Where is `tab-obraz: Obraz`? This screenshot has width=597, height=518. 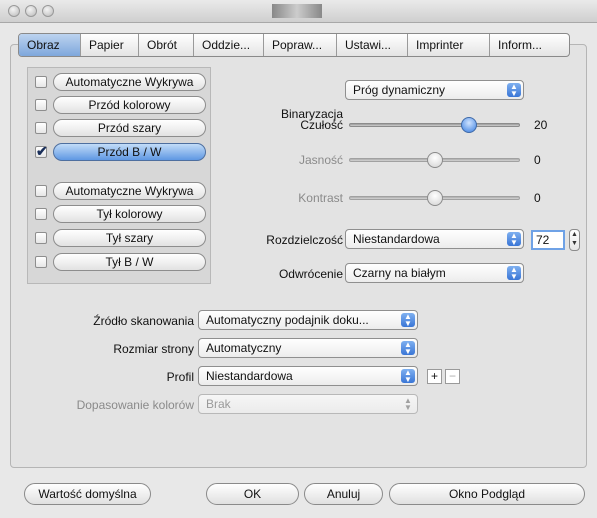 tab-obraz: Obraz is located at coordinates (49, 45).